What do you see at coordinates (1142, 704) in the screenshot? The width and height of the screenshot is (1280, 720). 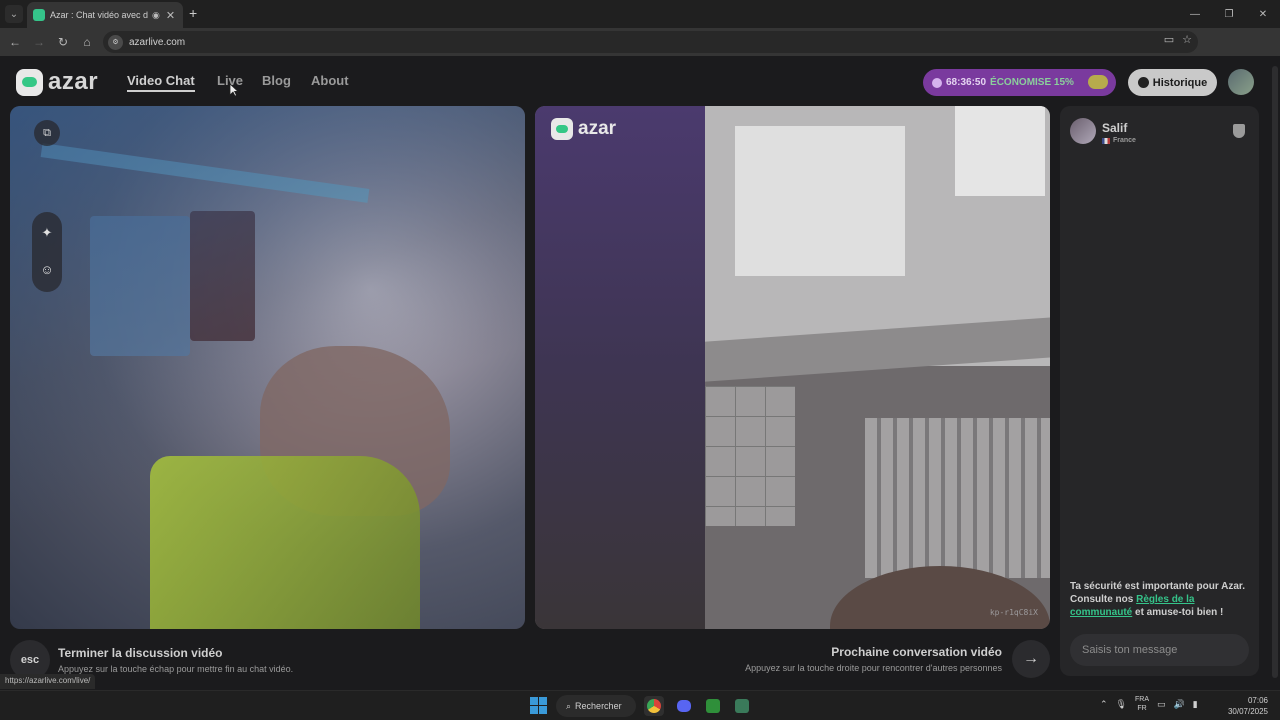 I see `language-indicator: FRA FR` at bounding box center [1142, 704].